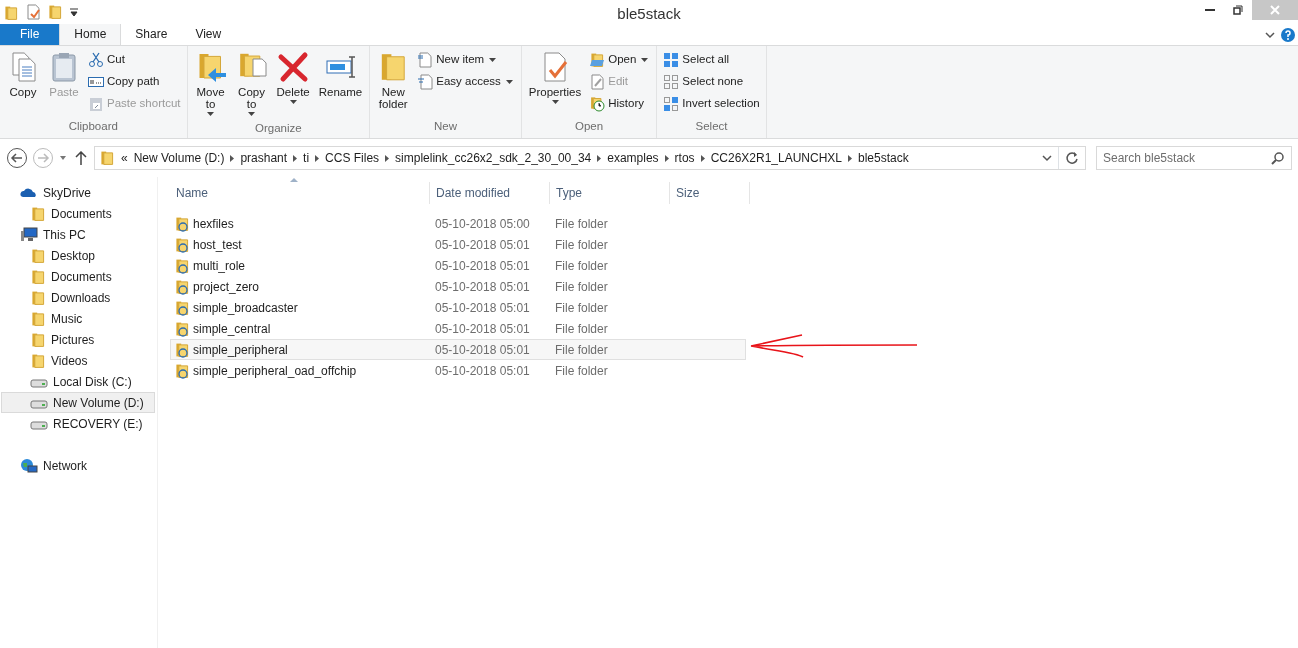 The image size is (1298, 648). Describe the element at coordinates (208, 34) in the screenshot. I see `ribbon-tab: View` at that location.